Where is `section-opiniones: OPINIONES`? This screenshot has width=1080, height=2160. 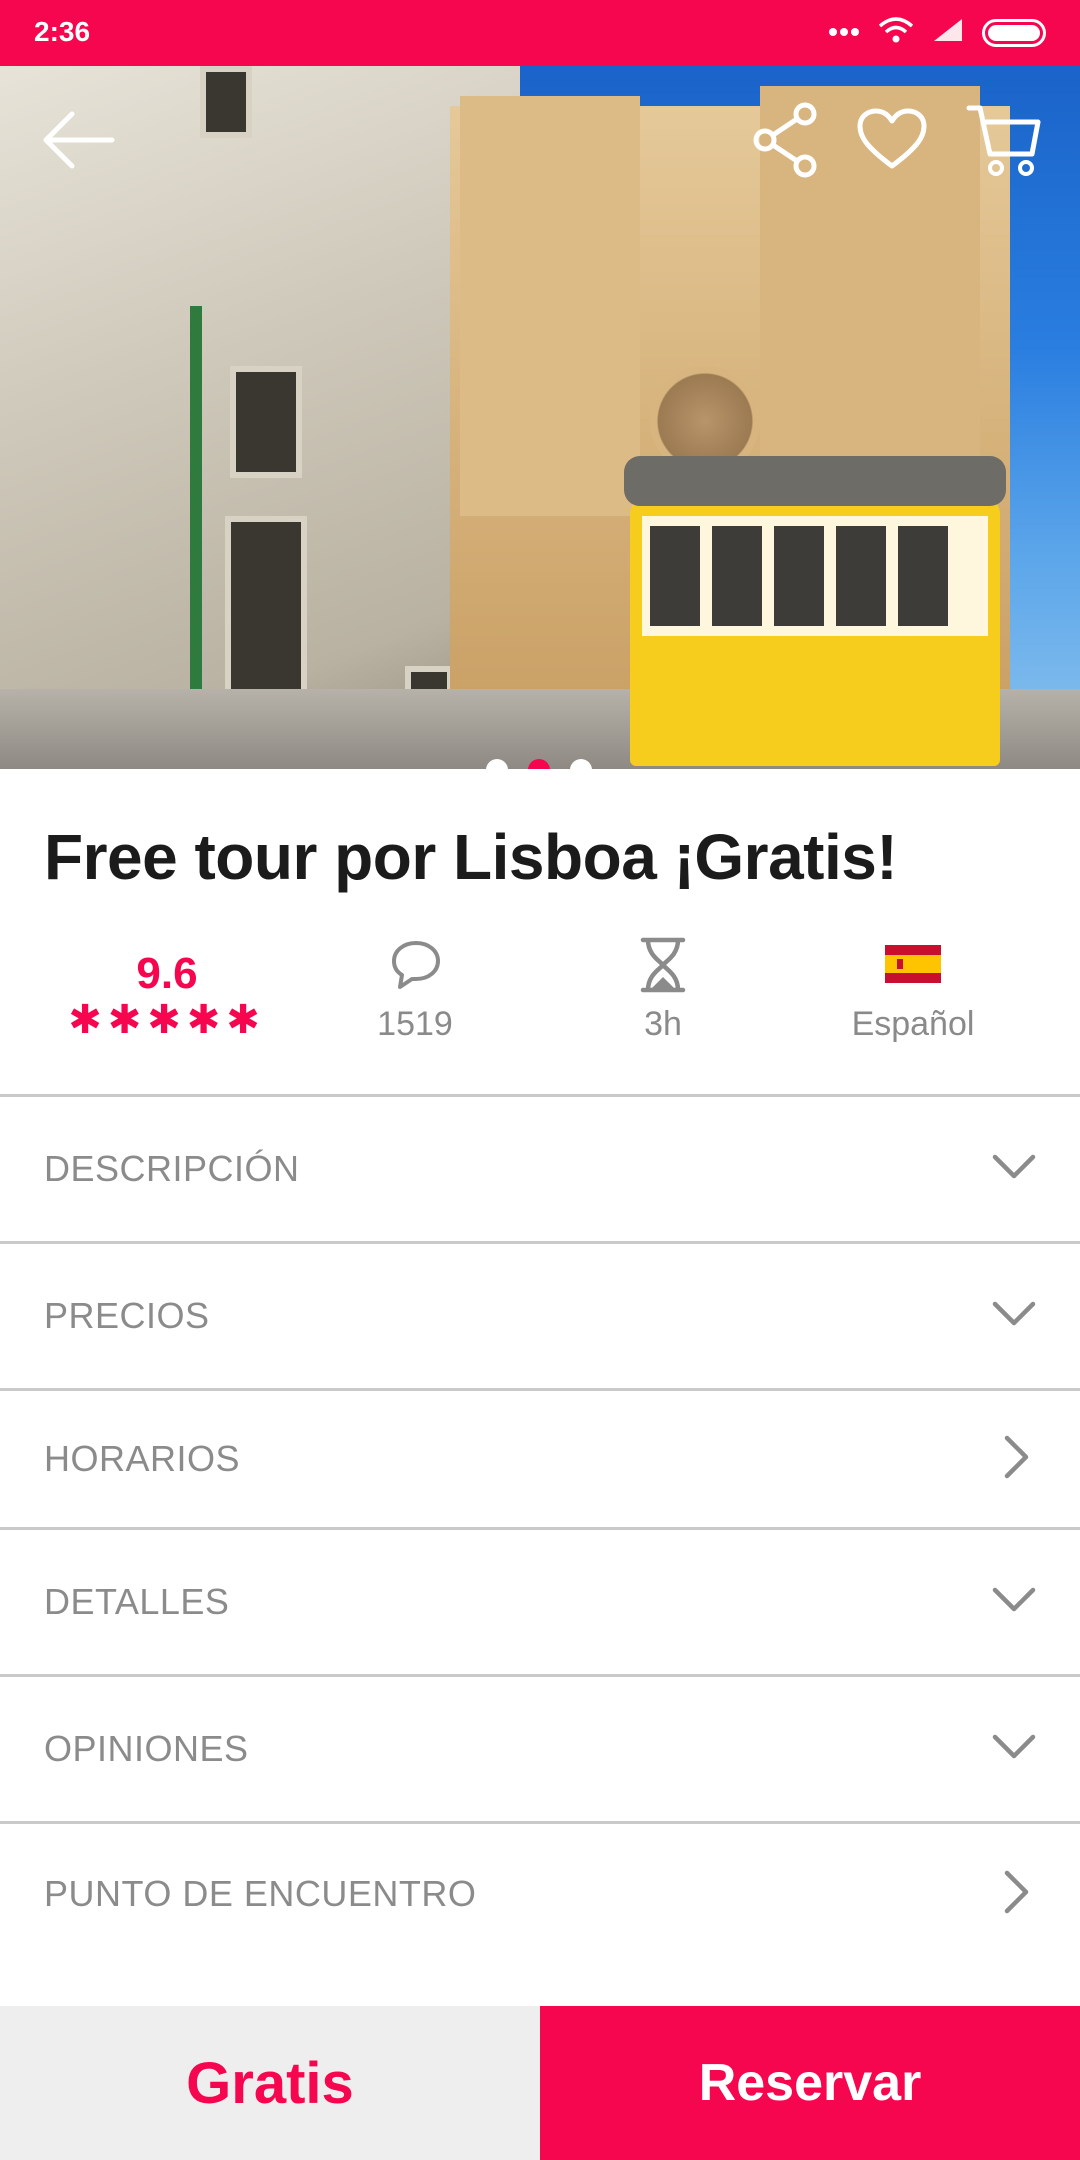 section-opiniones: OPINIONES is located at coordinates (540, 1747).